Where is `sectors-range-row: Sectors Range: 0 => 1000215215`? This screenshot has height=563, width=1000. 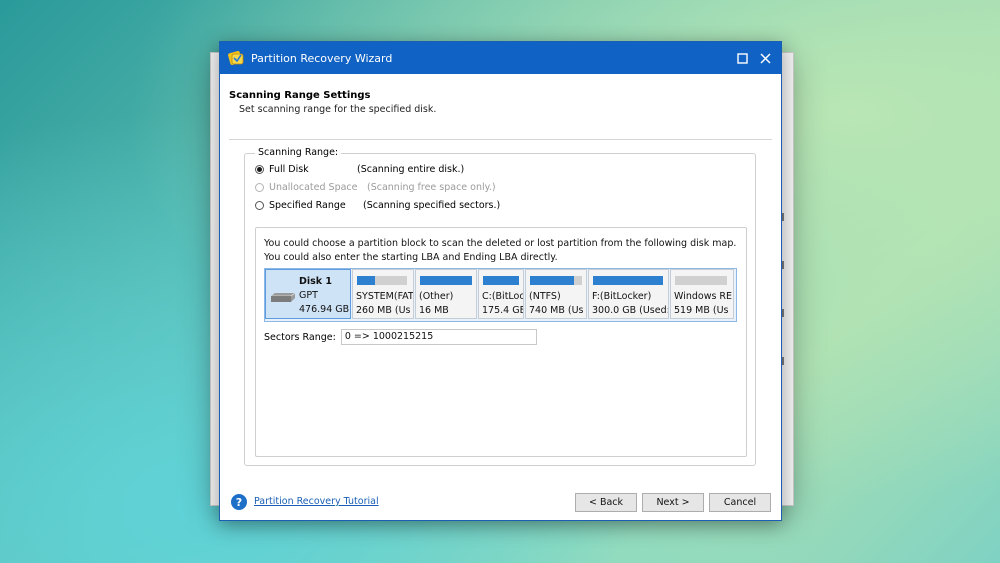 sectors-range-row: Sectors Range: 0 => 1000215215 is located at coordinates (400, 337).